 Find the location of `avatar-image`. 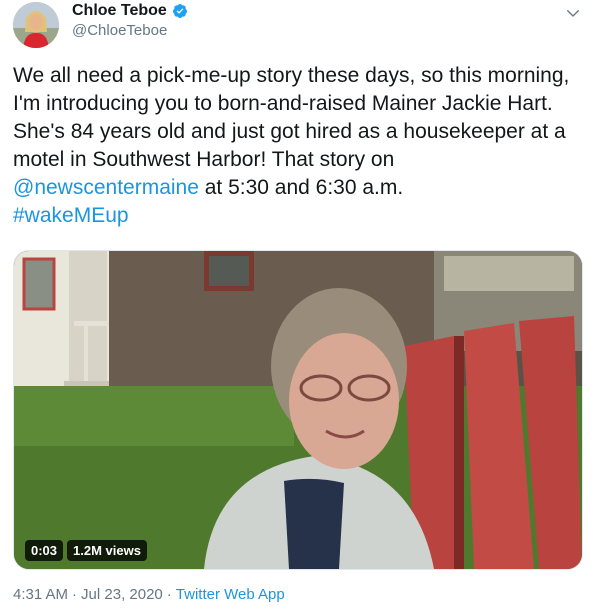

avatar-image is located at coordinates (36, 25).